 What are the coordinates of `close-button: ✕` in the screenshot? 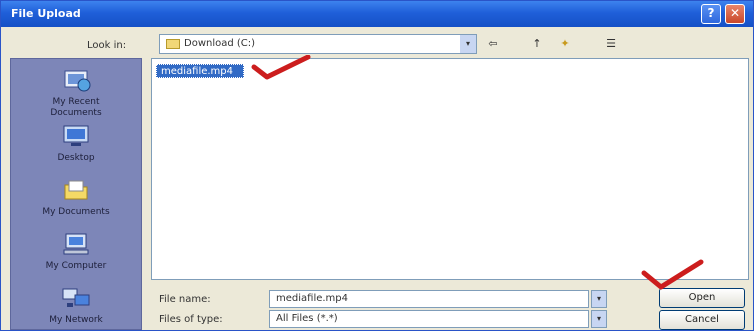 It's located at (735, 14).